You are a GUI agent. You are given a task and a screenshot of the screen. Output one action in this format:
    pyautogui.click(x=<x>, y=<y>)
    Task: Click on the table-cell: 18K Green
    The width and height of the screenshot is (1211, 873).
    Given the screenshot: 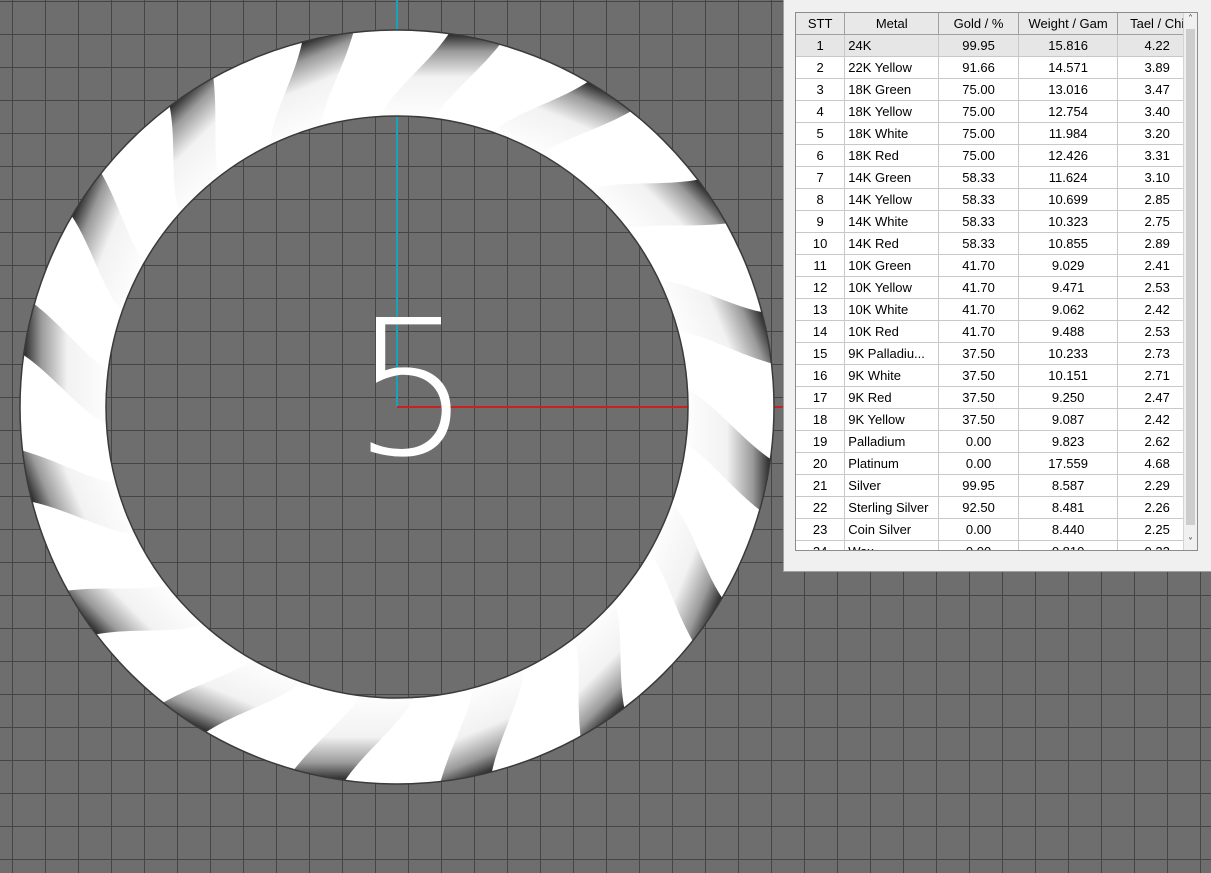 What is the action you would take?
    pyautogui.click(x=892, y=89)
    